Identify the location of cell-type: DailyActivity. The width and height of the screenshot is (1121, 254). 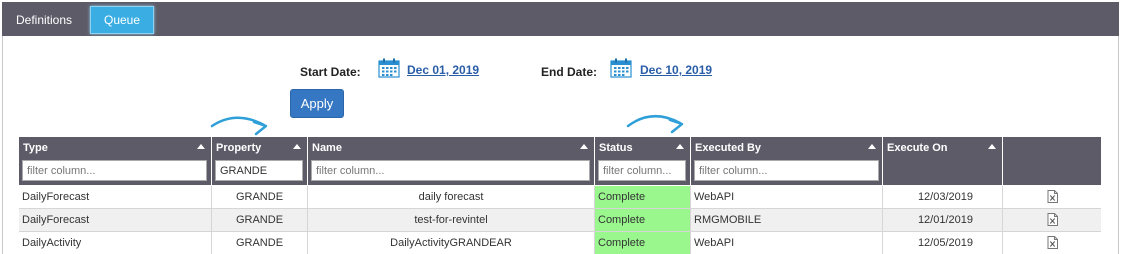
(115, 243).